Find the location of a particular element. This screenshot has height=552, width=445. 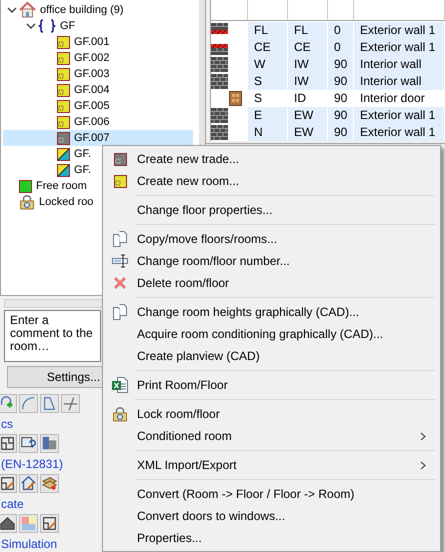

table-cell: S is located at coordinates (267, 81).